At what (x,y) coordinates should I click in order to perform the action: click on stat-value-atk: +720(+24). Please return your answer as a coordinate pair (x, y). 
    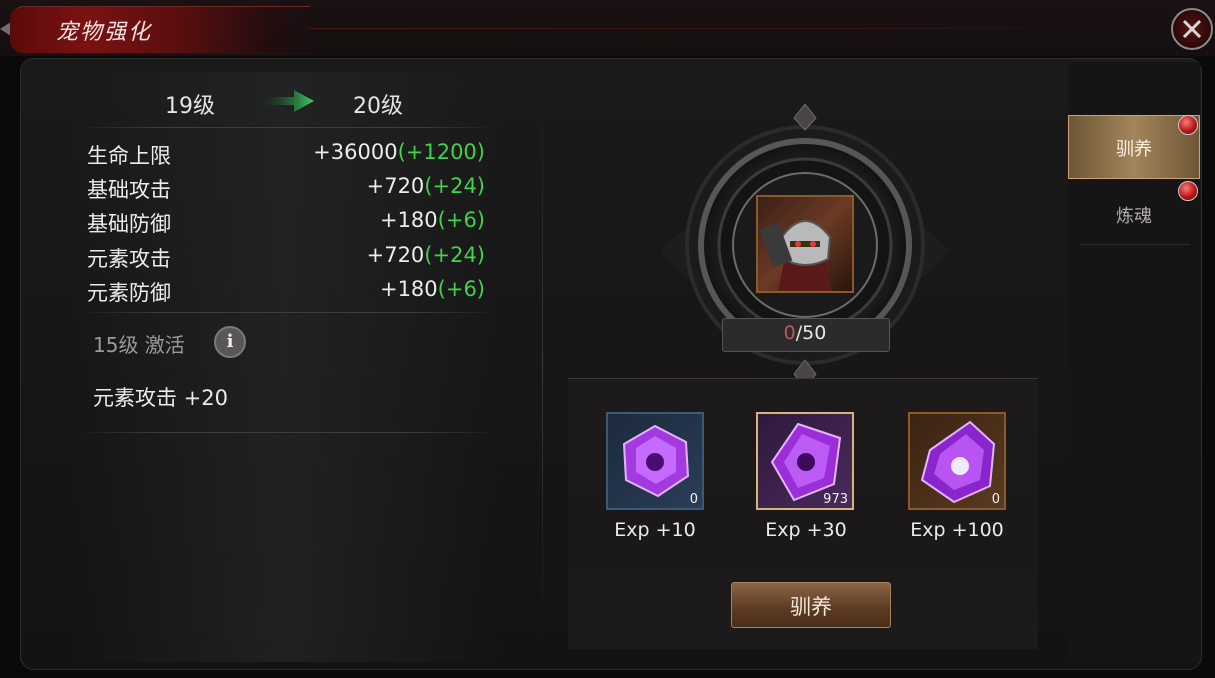
    Looking at the image, I should click on (425, 186).